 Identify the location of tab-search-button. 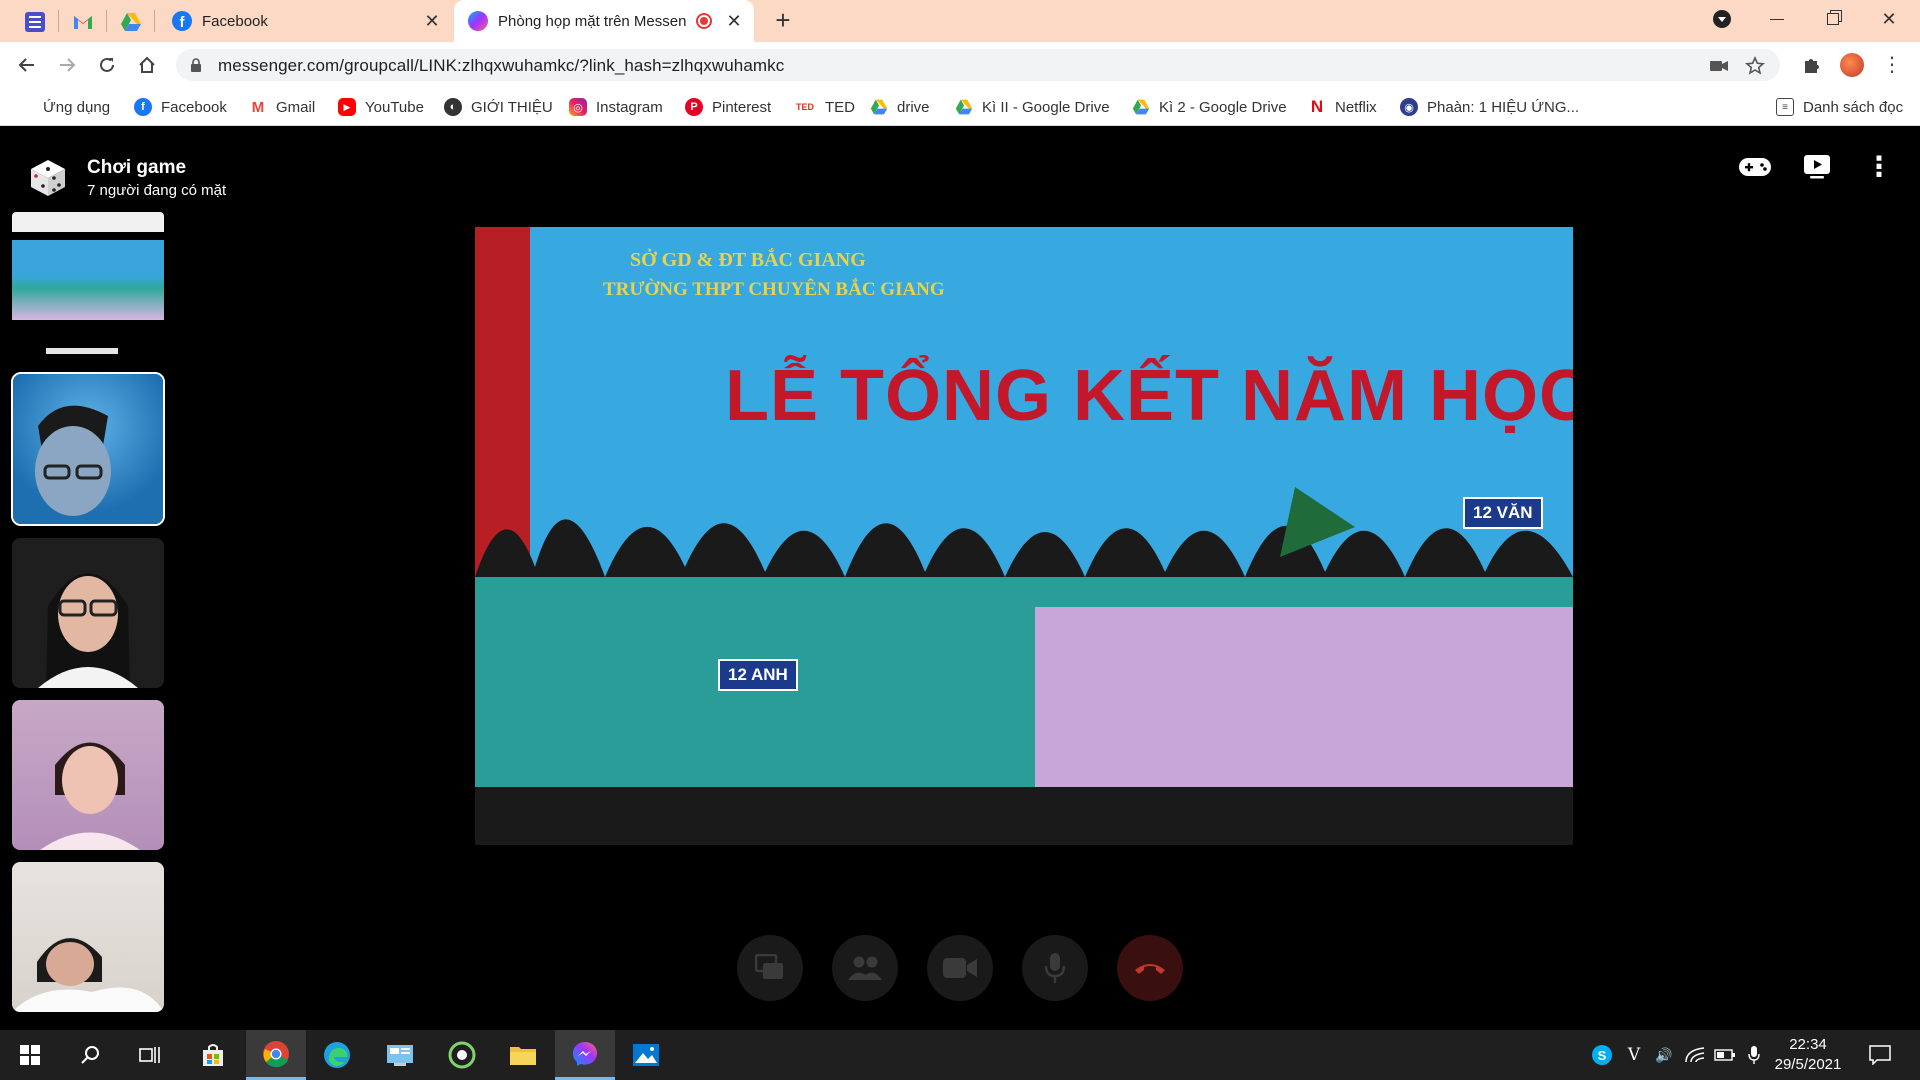
(1722, 19).